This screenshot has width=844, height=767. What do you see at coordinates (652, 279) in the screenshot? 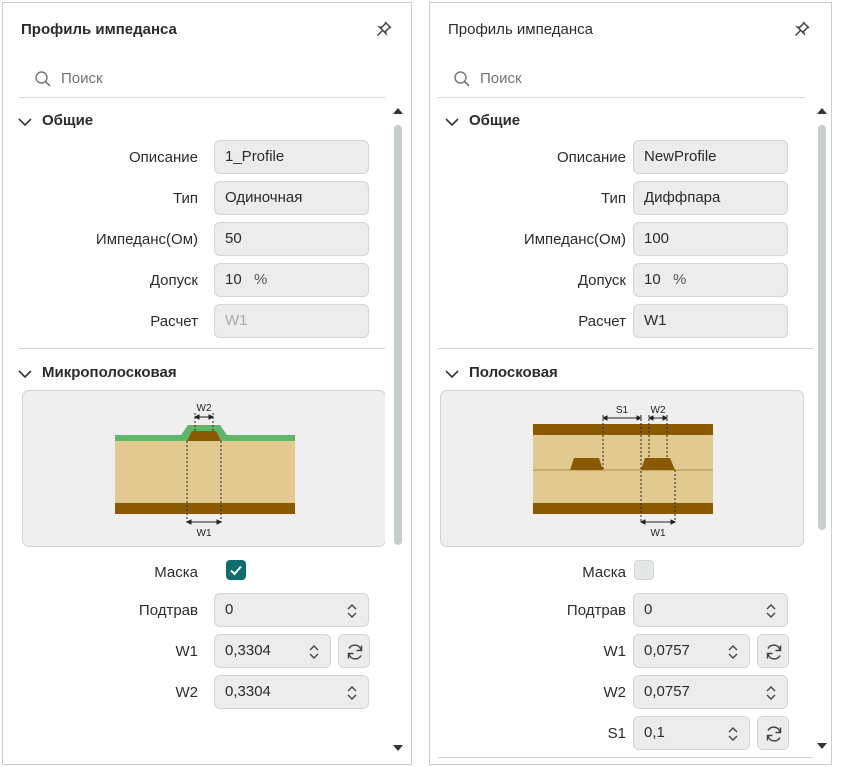
I see `tolerance-value: 10` at bounding box center [652, 279].